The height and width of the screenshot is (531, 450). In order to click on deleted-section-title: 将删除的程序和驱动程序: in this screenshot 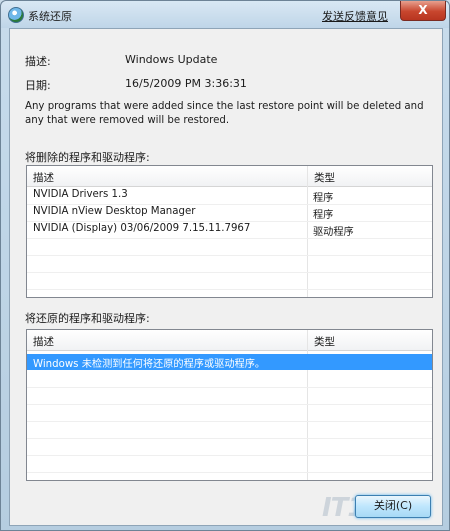, I will do `click(87, 157)`.